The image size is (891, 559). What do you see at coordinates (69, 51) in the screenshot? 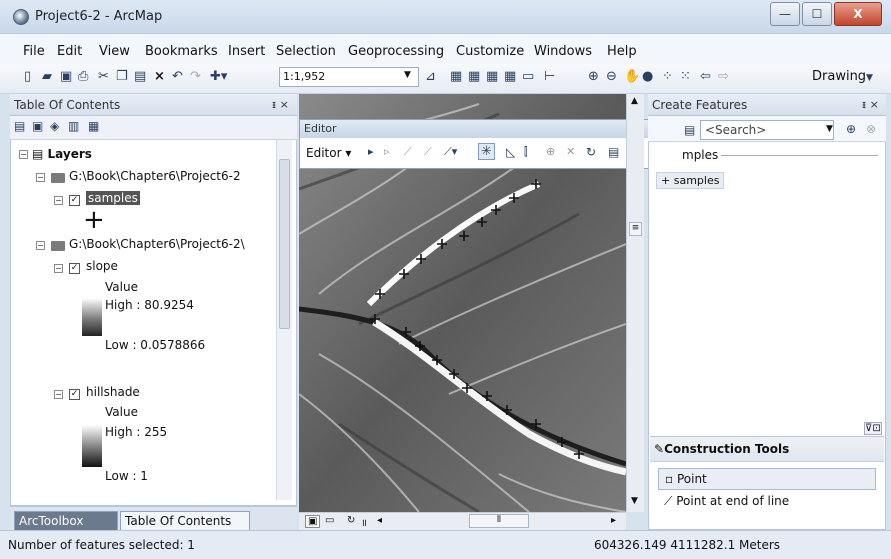
I see `menu-edit: Edit` at bounding box center [69, 51].